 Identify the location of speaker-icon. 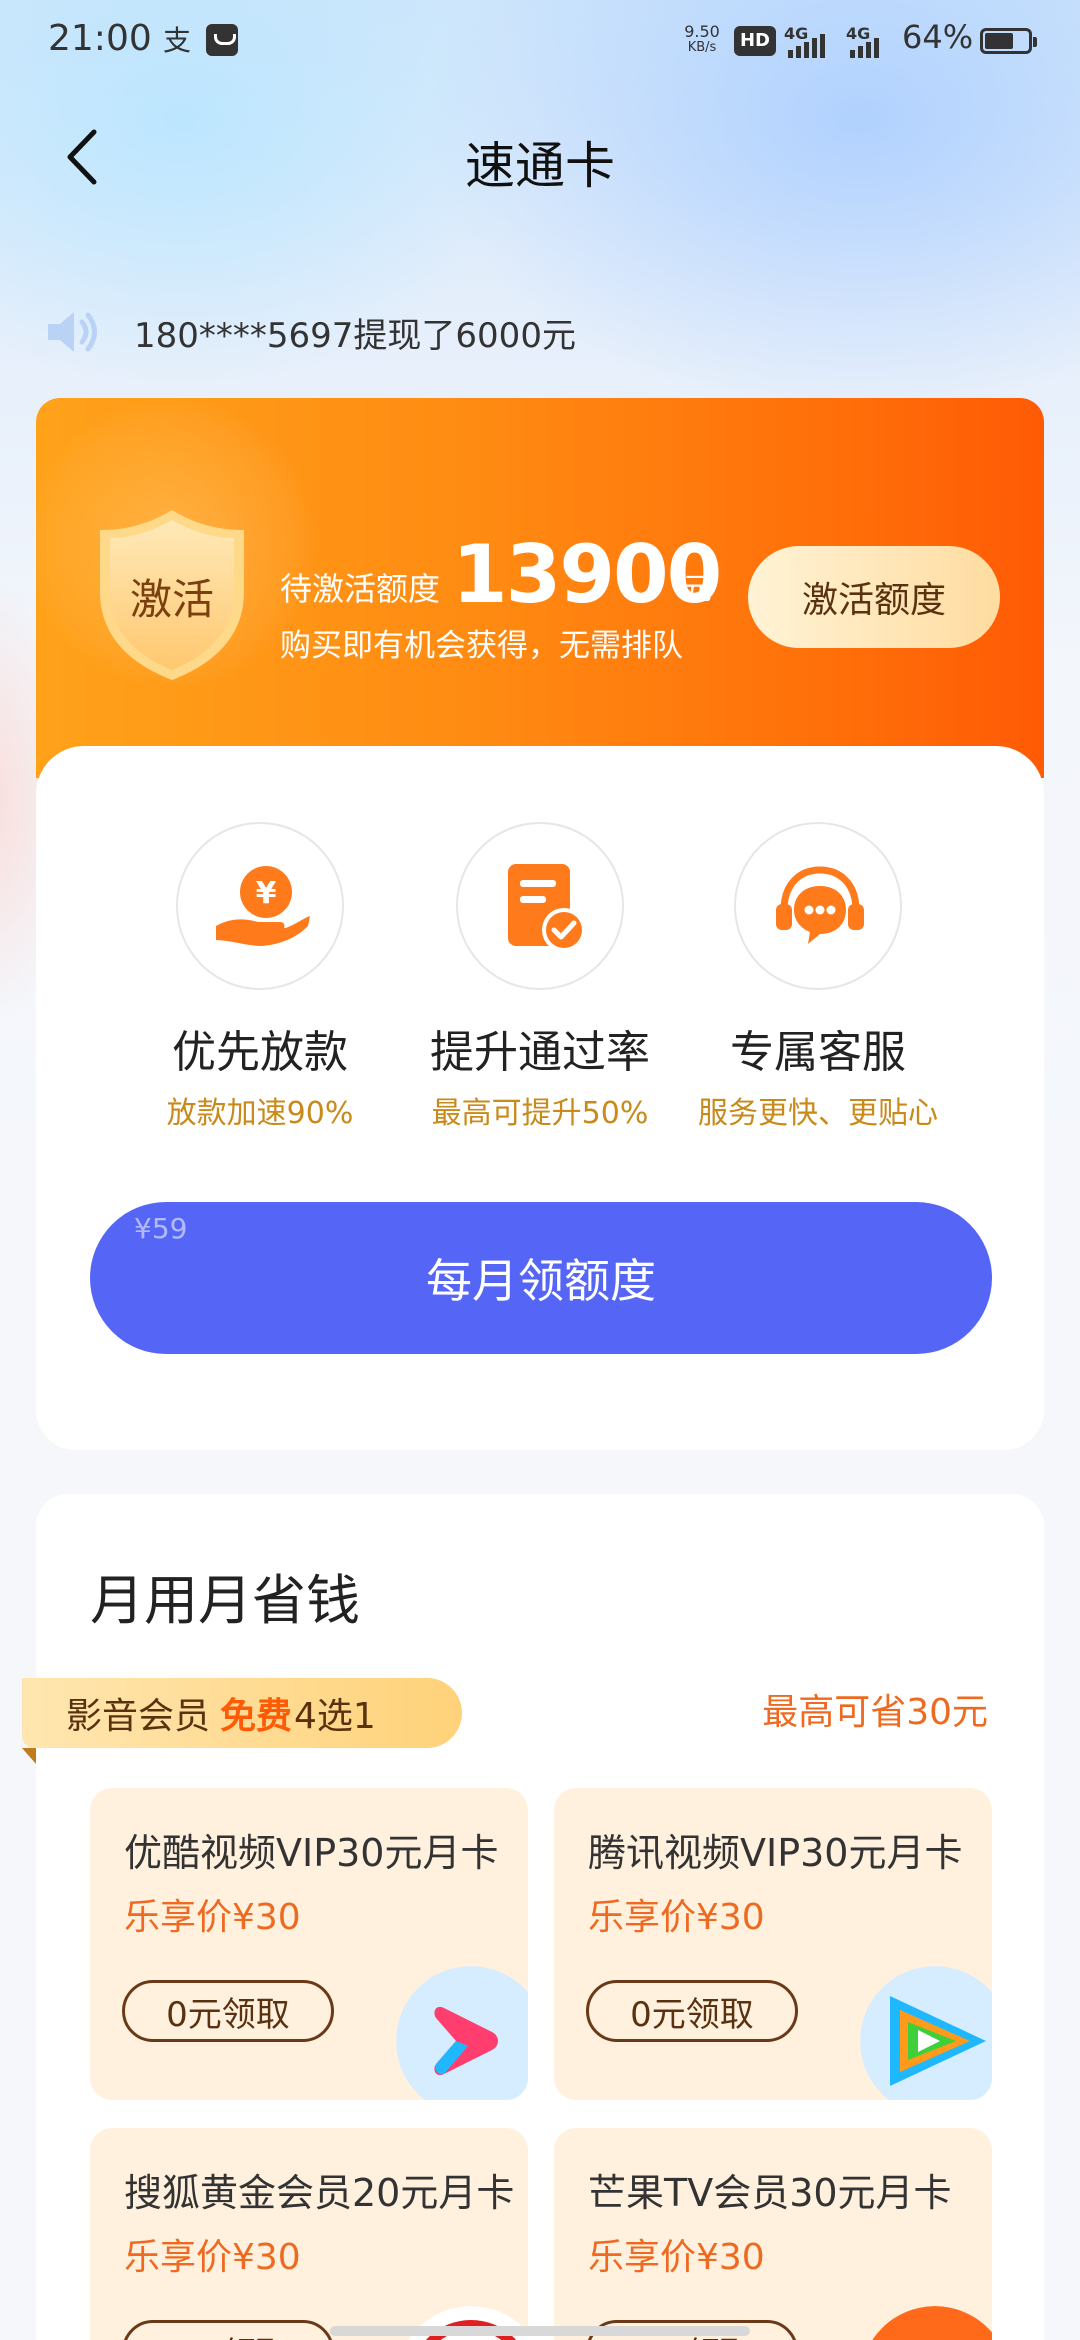
(72, 332).